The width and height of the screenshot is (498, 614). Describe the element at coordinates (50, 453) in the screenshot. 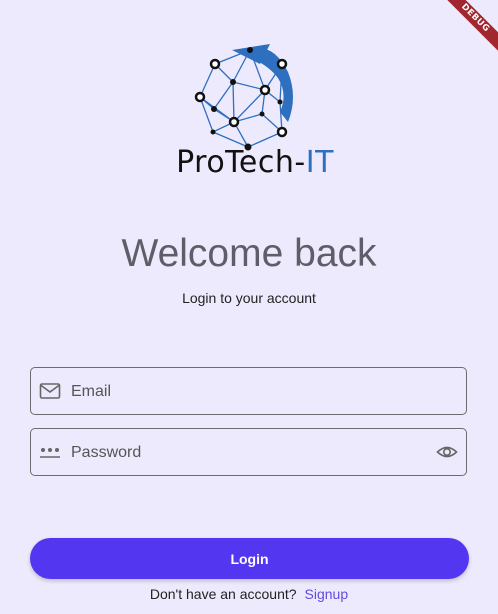

I see `password-dots-icon` at that location.